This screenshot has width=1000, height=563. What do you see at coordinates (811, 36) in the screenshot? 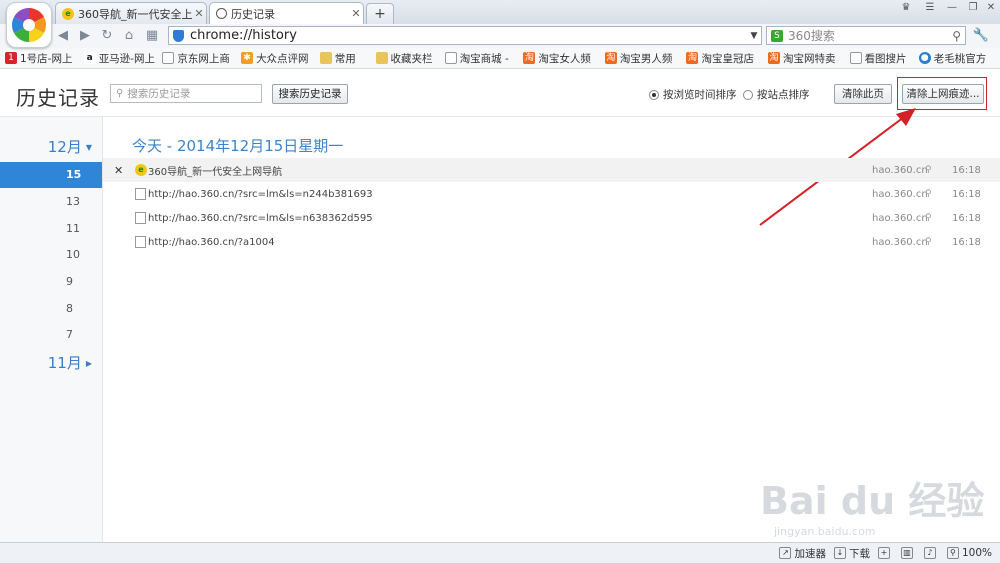
I see `search-placeholder: 360搜索` at bounding box center [811, 36].